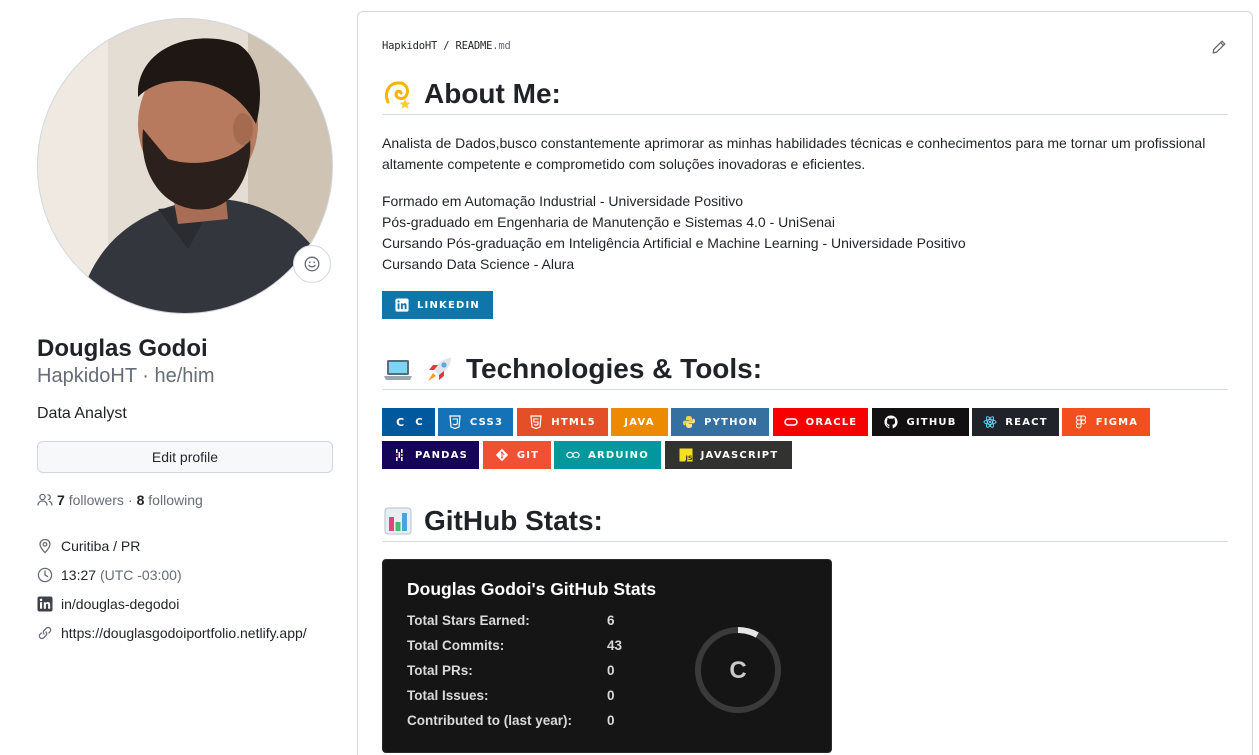  I want to click on badge-label: ARDUINO, so click(618, 455).